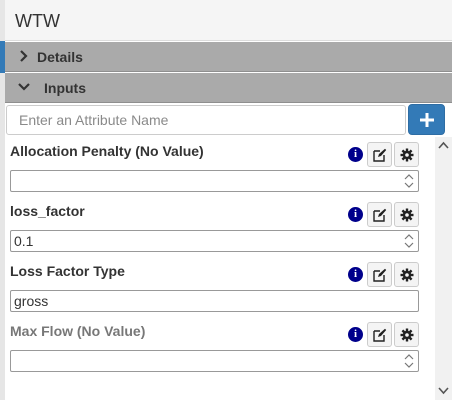 The image size is (452, 400). I want to click on inputs-section-label: Inputs, so click(65, 88).